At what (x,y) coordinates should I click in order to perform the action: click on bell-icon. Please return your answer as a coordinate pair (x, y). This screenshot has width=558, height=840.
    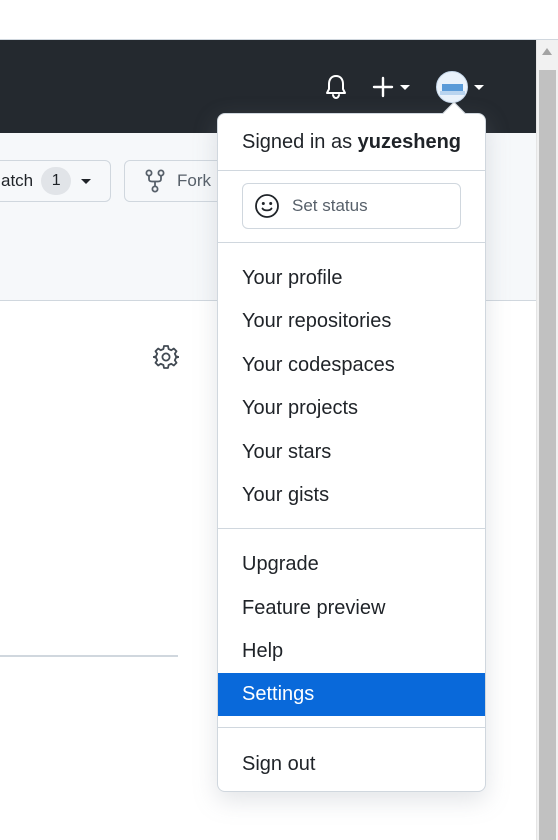
    Looking at the image, I should click on (336, 87).